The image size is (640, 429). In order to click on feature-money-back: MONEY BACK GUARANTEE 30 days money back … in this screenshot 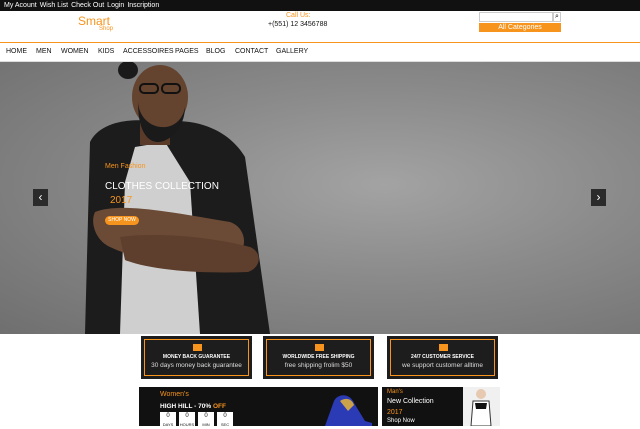, I will do `click(196, 357)`.